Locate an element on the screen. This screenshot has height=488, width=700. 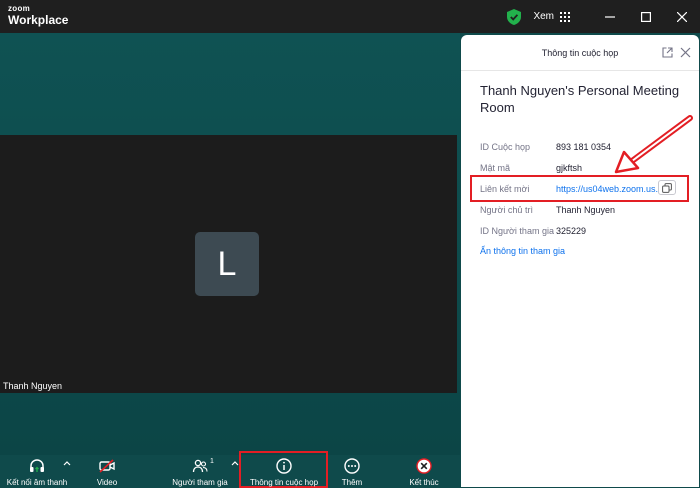
app-logo: zoom Workplace is located at coordinates (38, 15).